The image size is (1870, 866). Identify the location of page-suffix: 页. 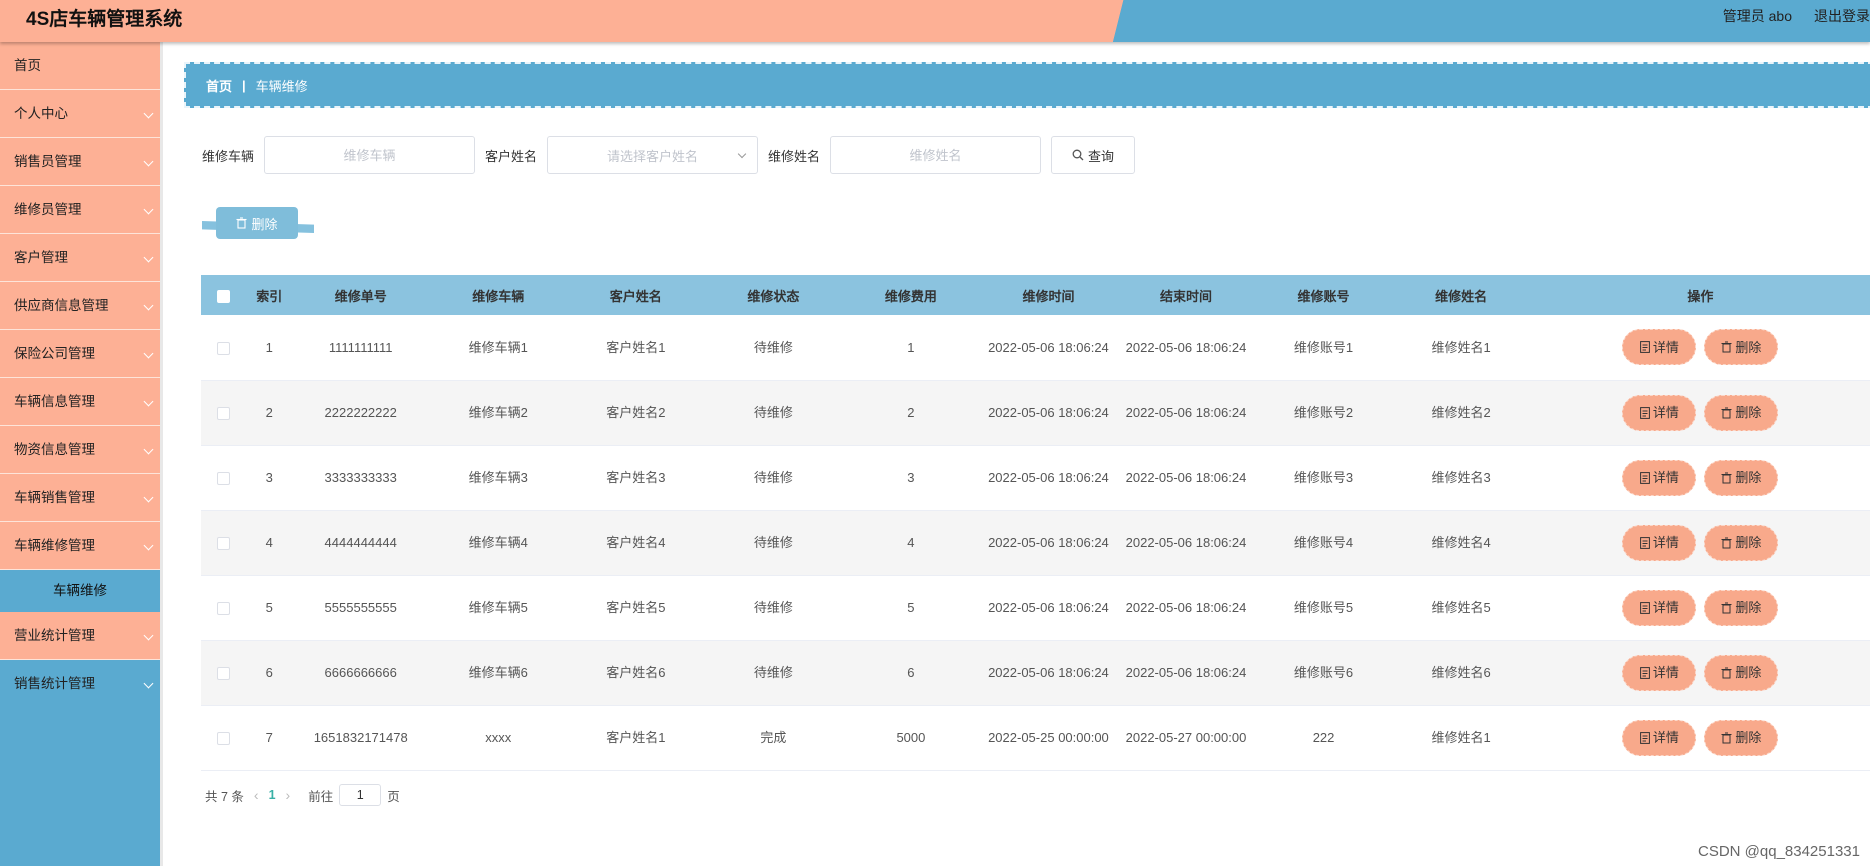
(393, 796).